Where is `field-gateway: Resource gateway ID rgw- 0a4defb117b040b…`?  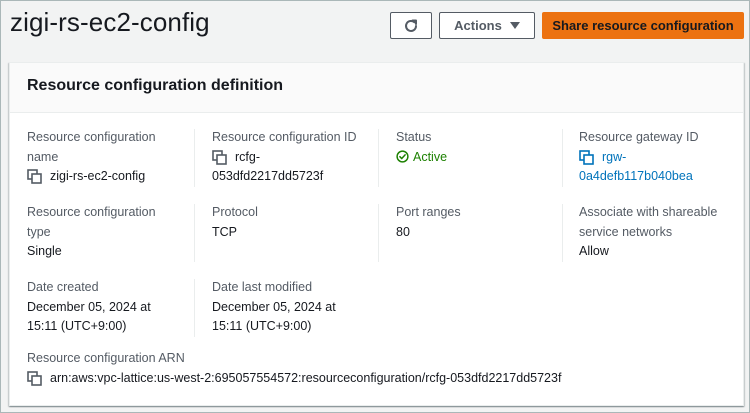
field-gateway: Resource gateway ID rgw- 0a4defb117b040b… is located at coordinates (659, 157).